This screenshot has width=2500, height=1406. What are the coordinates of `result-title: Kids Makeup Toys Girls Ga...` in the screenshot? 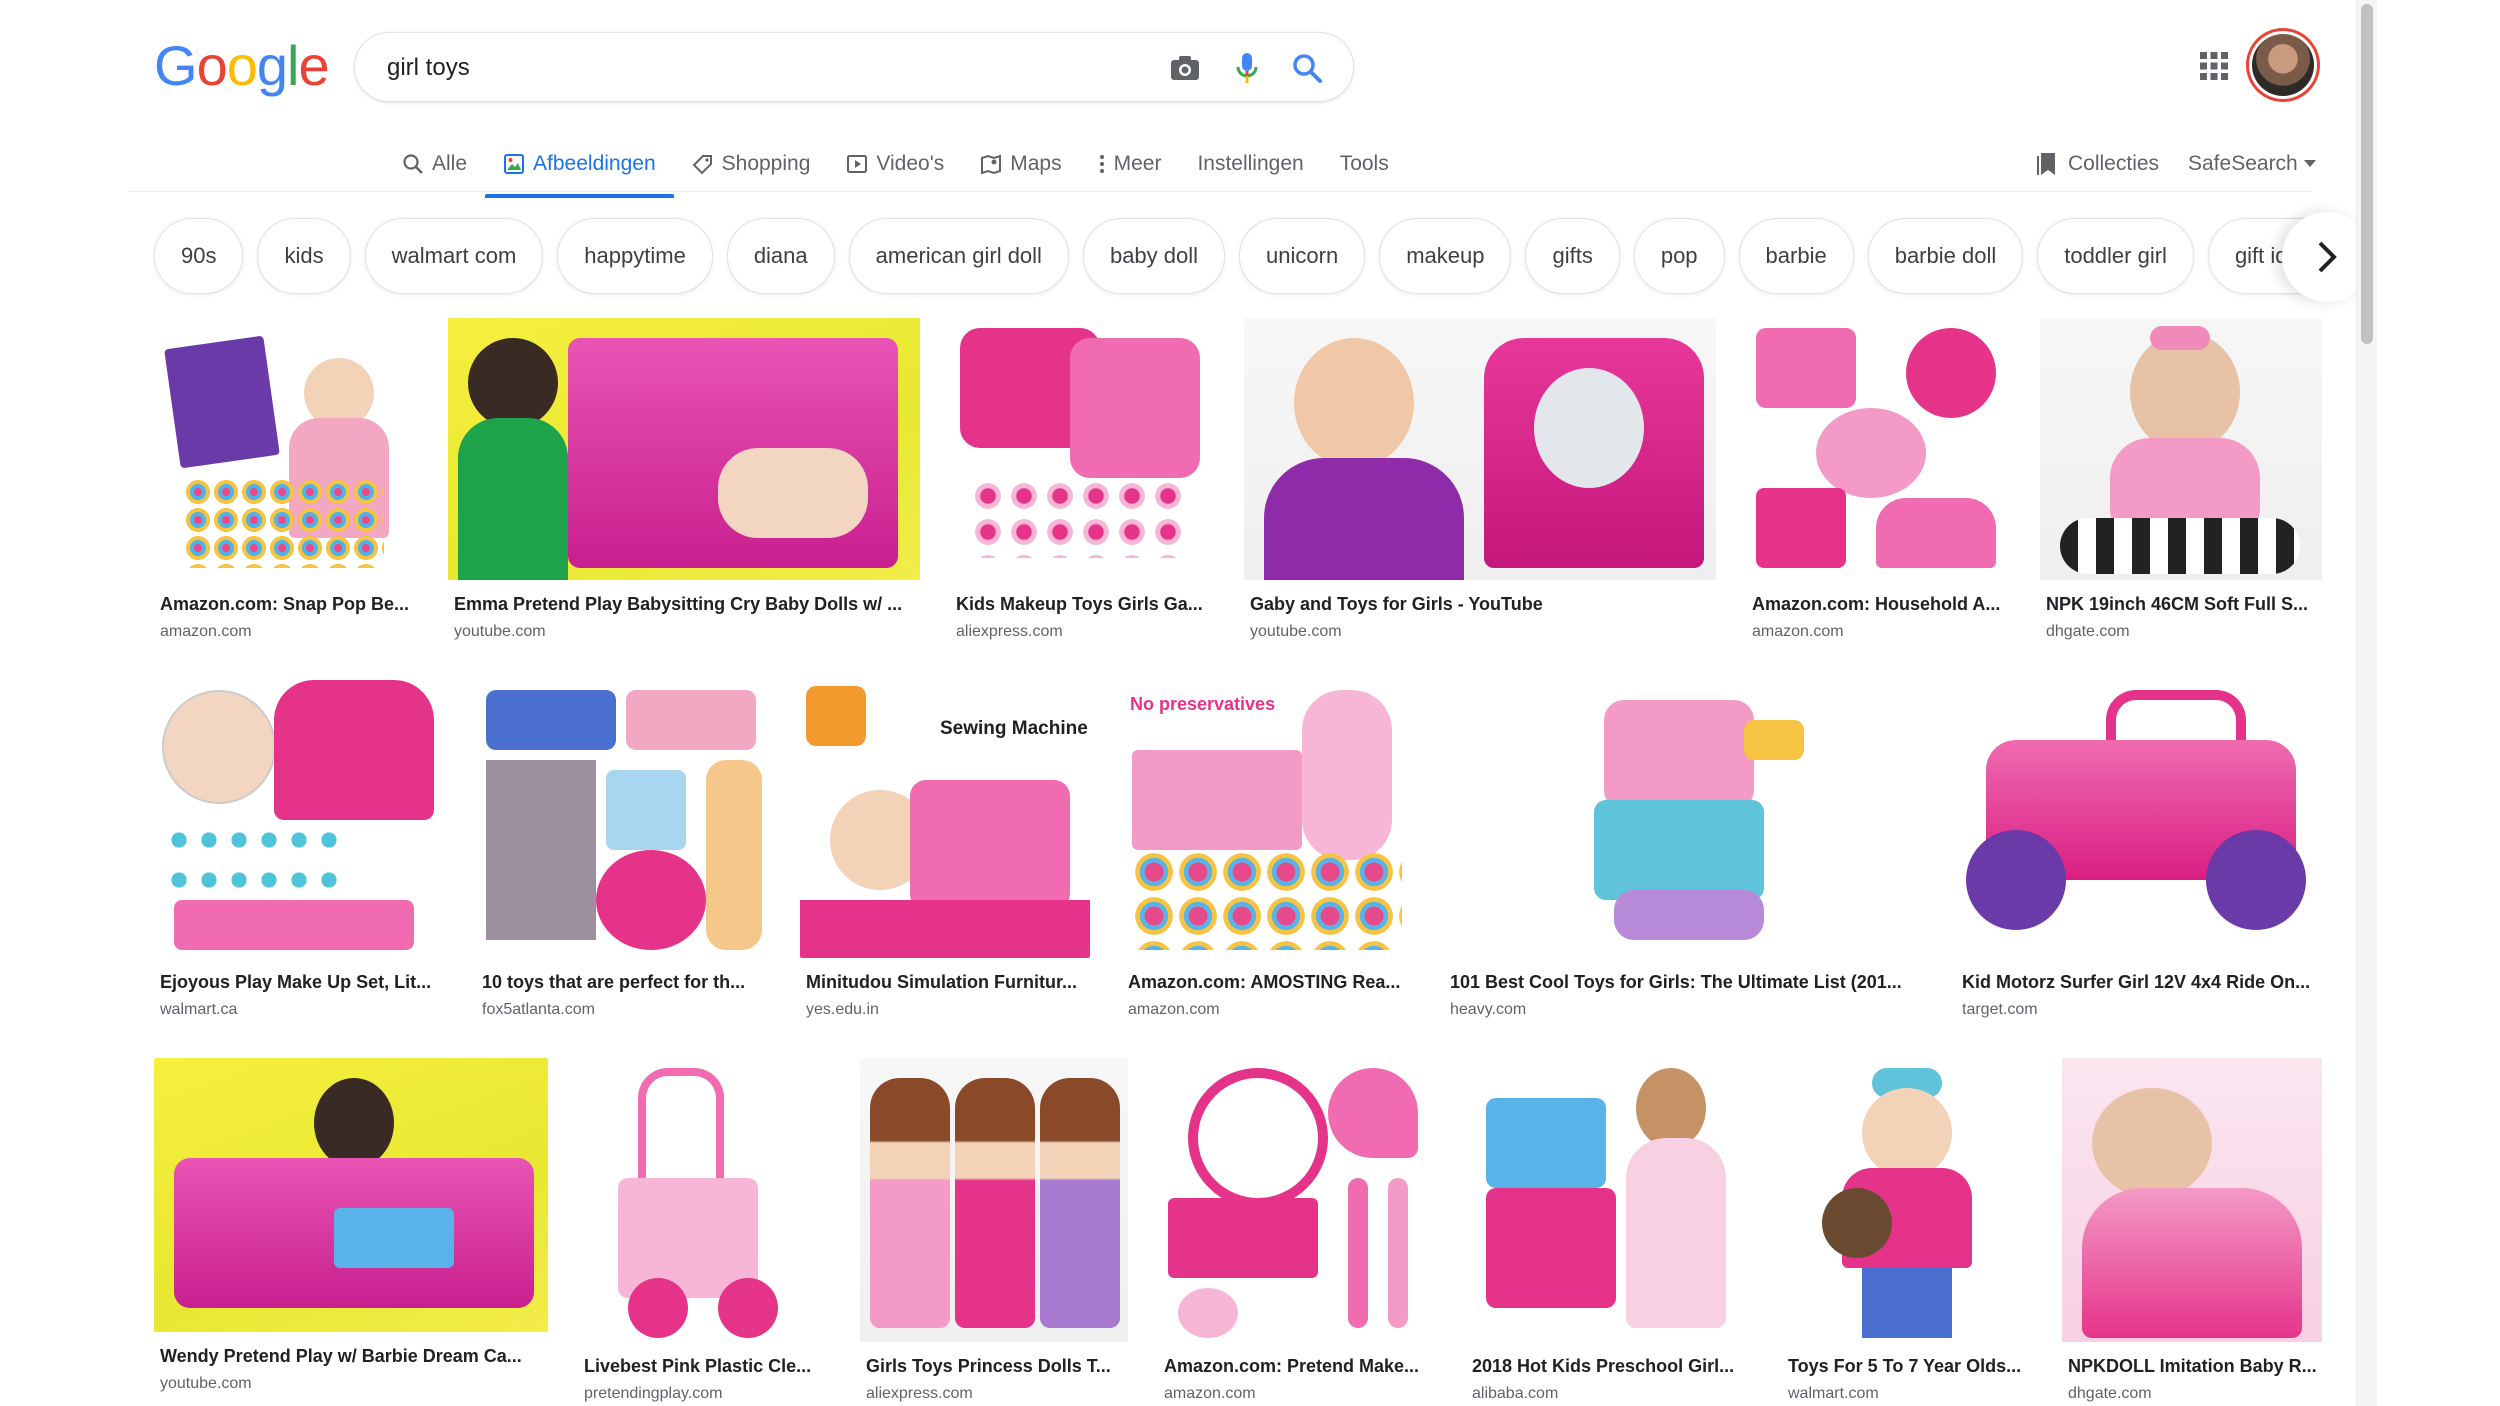 It's located at (1082, 604).